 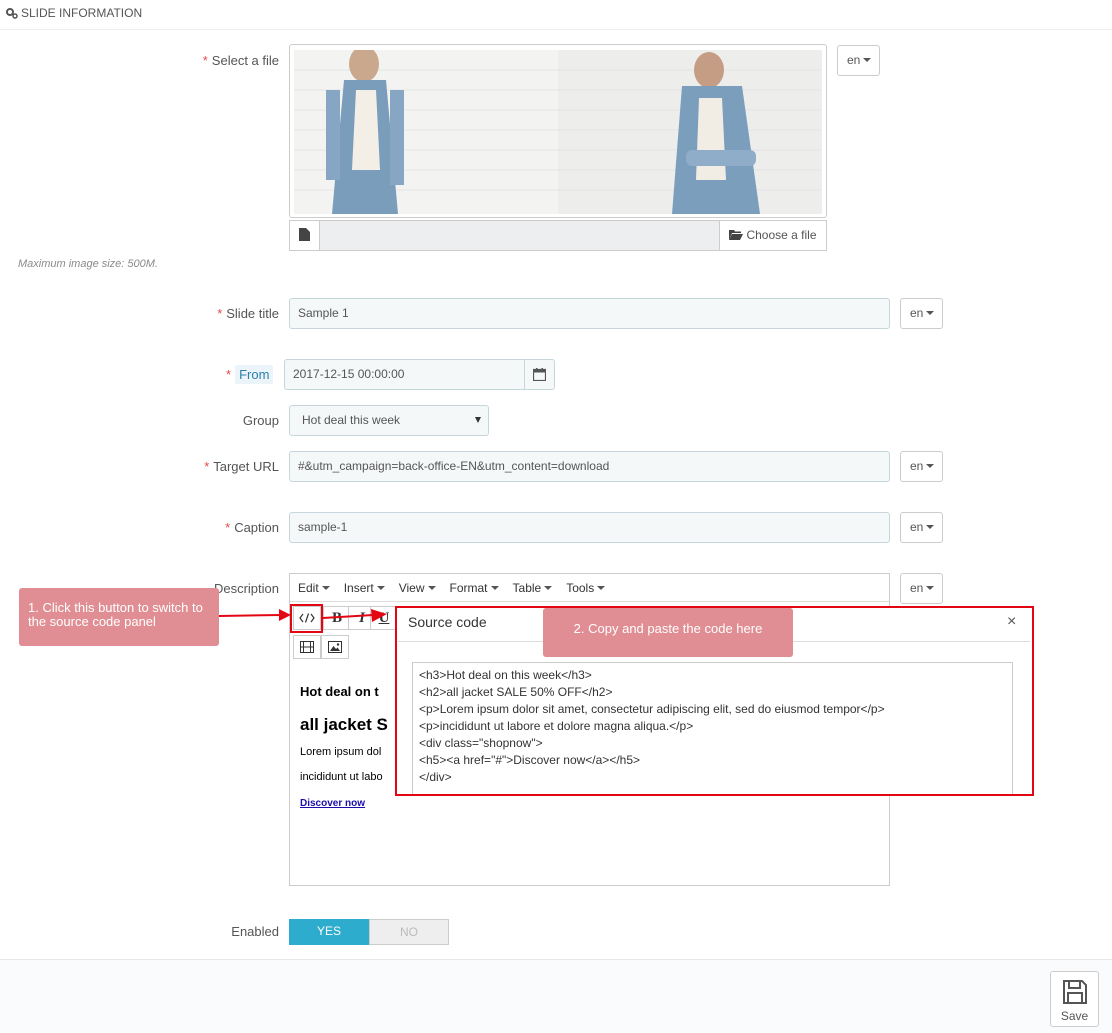 I want to click on target-url-lang-dropdown: en, so click(x=921, y=466).